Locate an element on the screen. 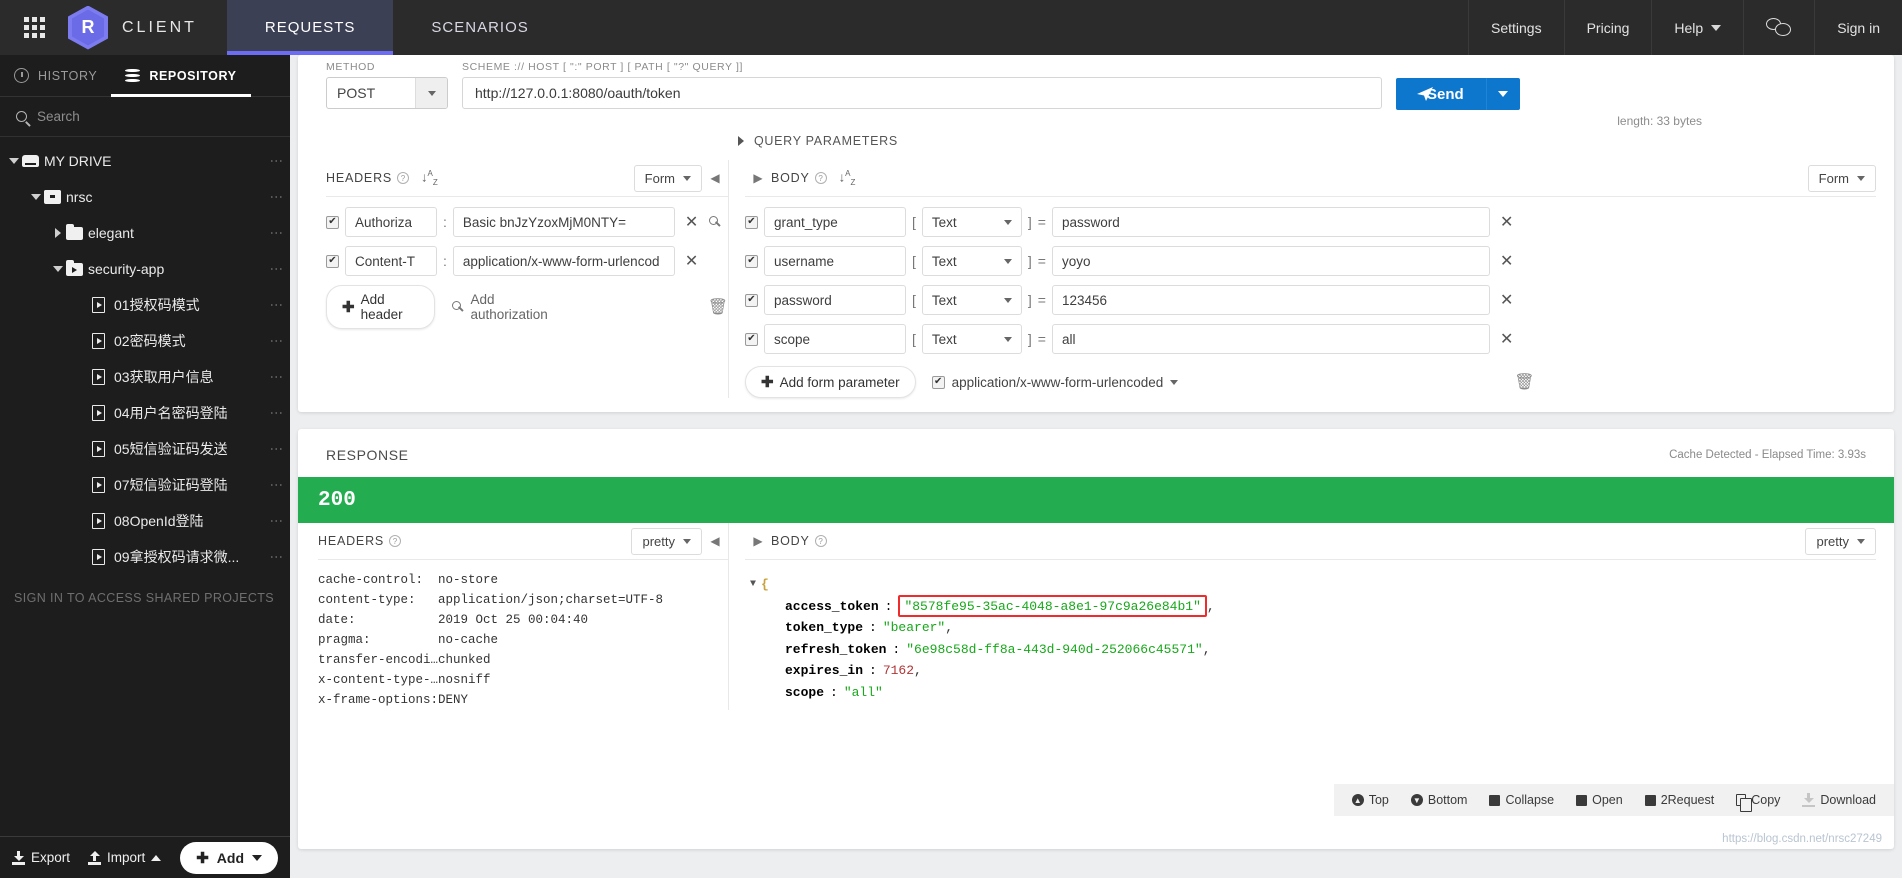 Image resolution: width=1902 pixels, height=878 pixels. tab-scenarios: SCENARIOS is located at coordinates (479, 27).